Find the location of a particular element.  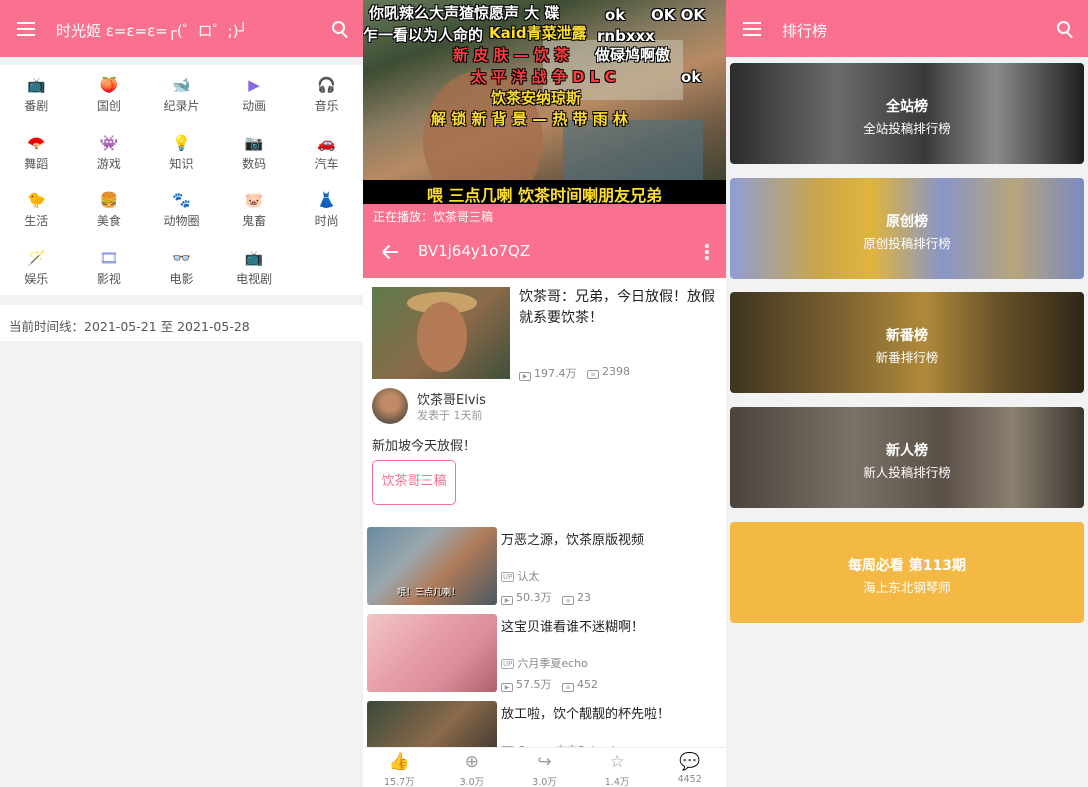

tv-set-icon: 📺 is located at coordinates (254, 257).